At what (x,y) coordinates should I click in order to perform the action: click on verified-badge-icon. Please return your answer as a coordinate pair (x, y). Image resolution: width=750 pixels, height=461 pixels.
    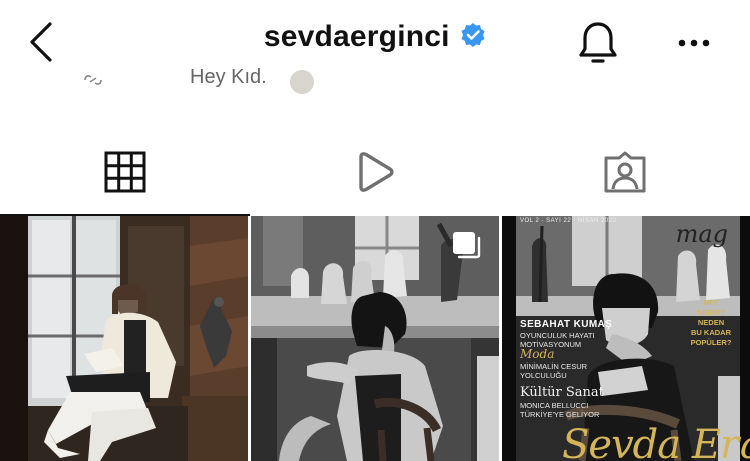
    Looking at the image, I should click on (473, 35).